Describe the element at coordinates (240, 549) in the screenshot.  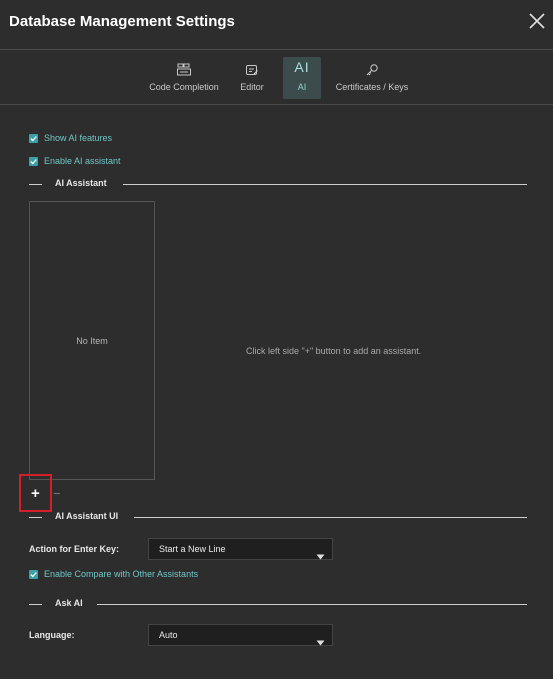
I see `enter-key-select: Start a New Line` at that location.